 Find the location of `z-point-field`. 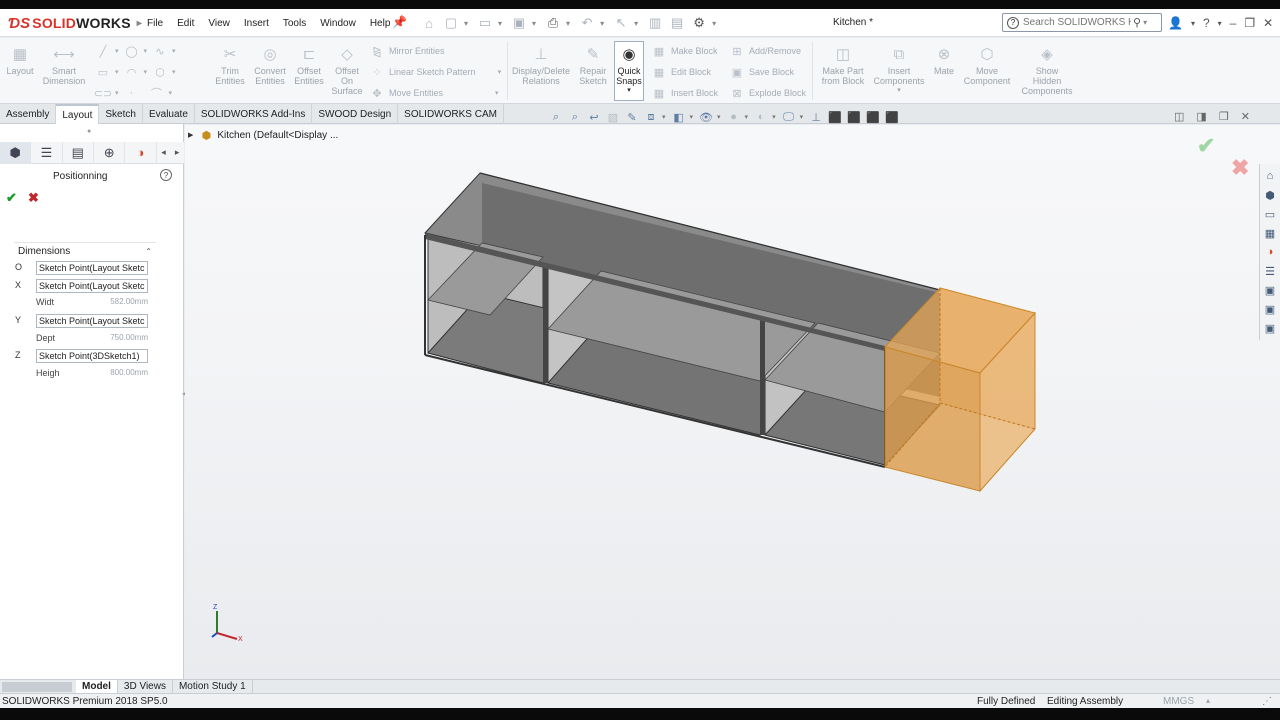

z-point-field is located at coordinates (92, 356).